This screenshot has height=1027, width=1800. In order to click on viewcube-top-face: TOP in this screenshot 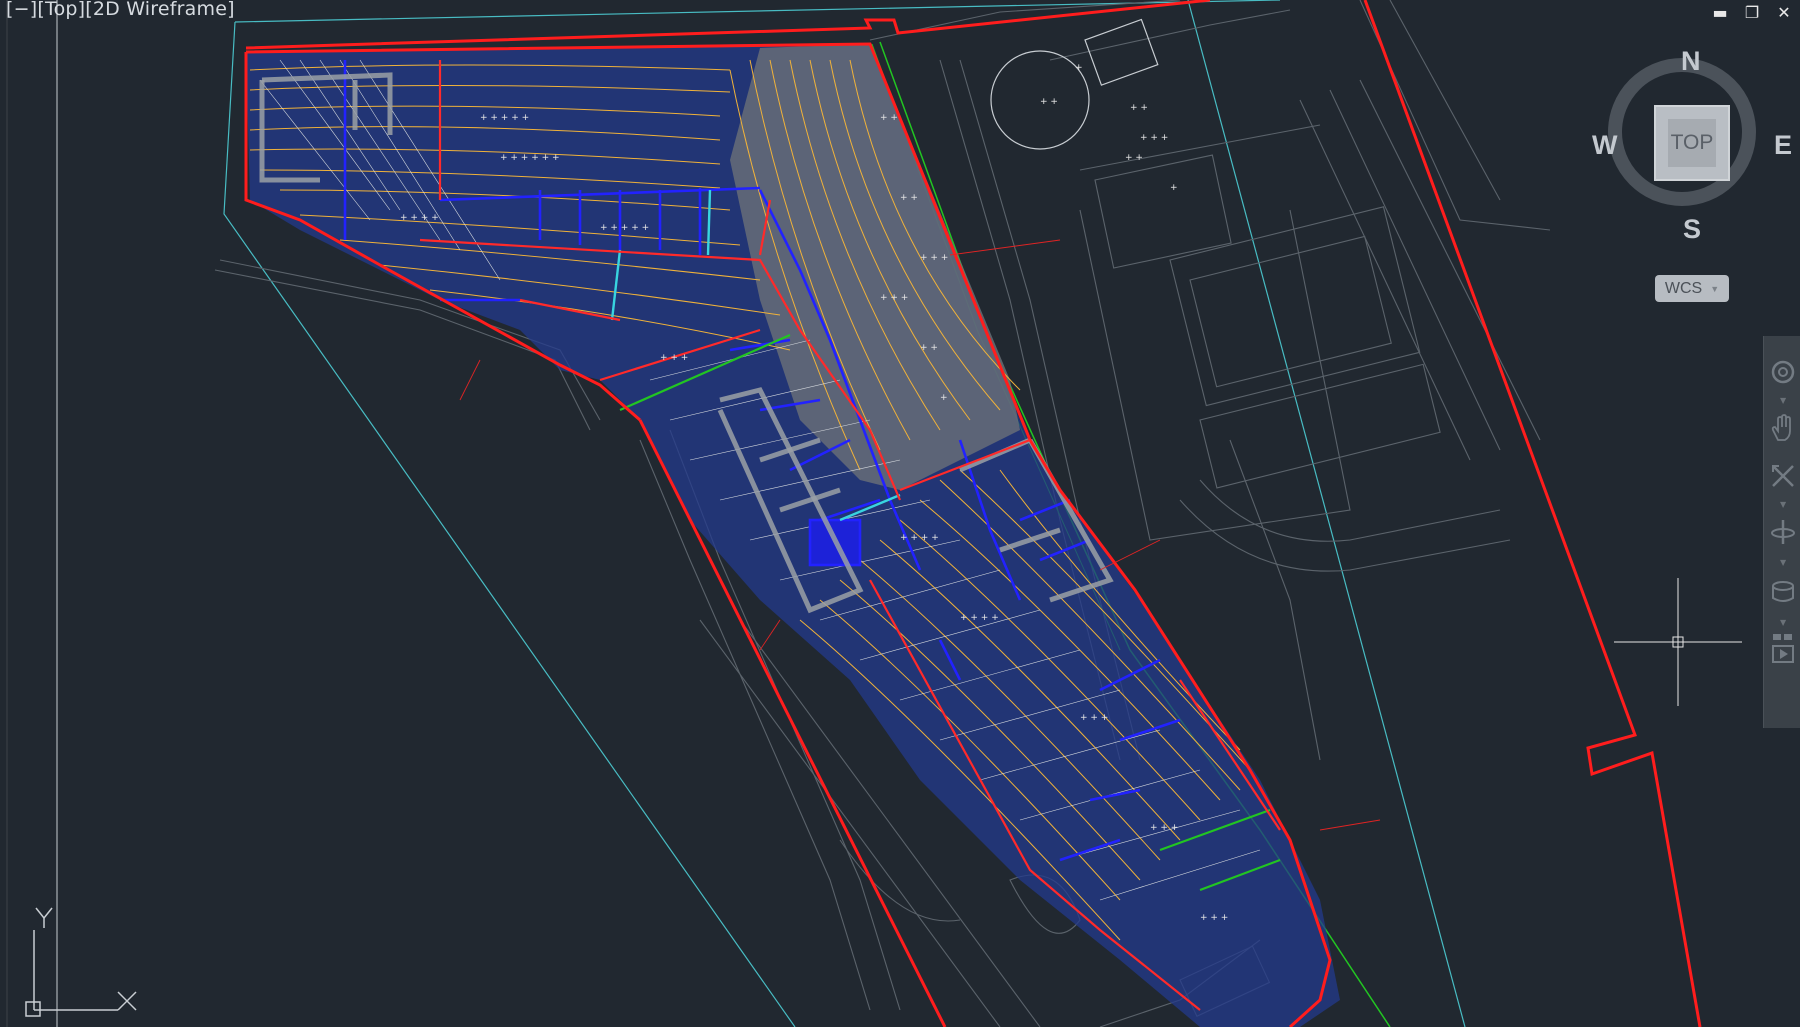, I will do `click(1692, 143)`.